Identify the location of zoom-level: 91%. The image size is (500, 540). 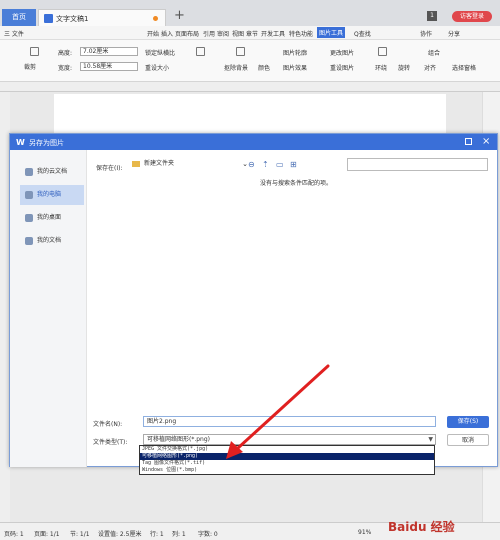
(364, 532).